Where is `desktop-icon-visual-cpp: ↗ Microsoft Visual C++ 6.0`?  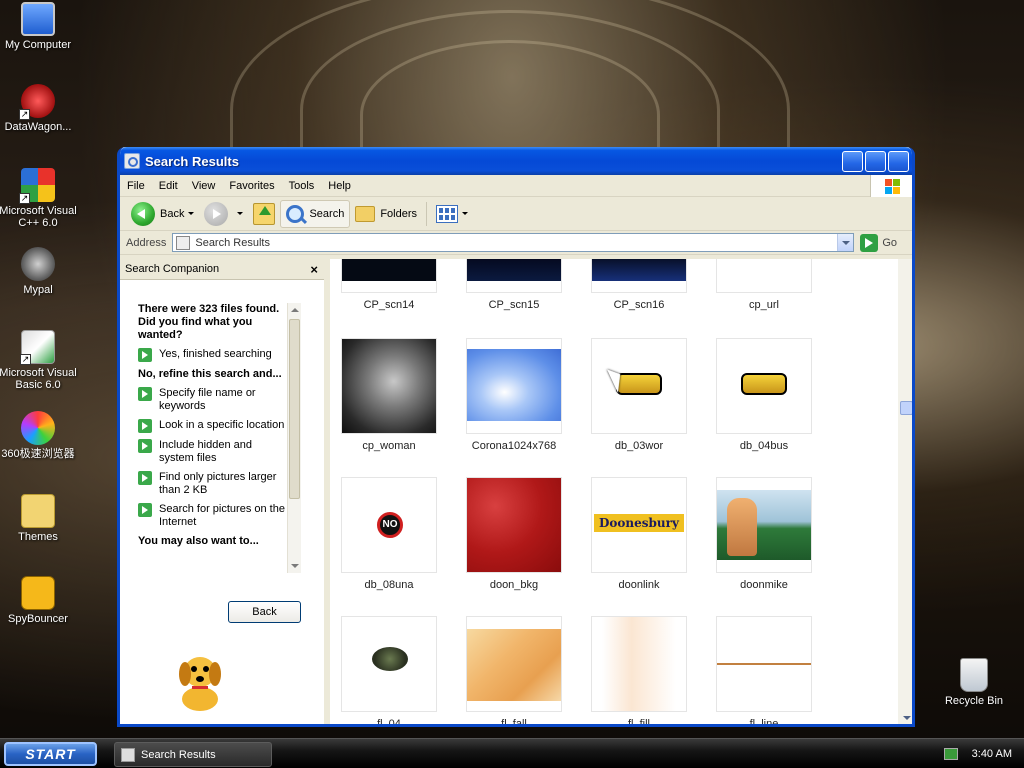
desktop-icon-visual-cpp: ↗ Microsoft Visual C++ 6.0 is located at coordinates (39, 198).